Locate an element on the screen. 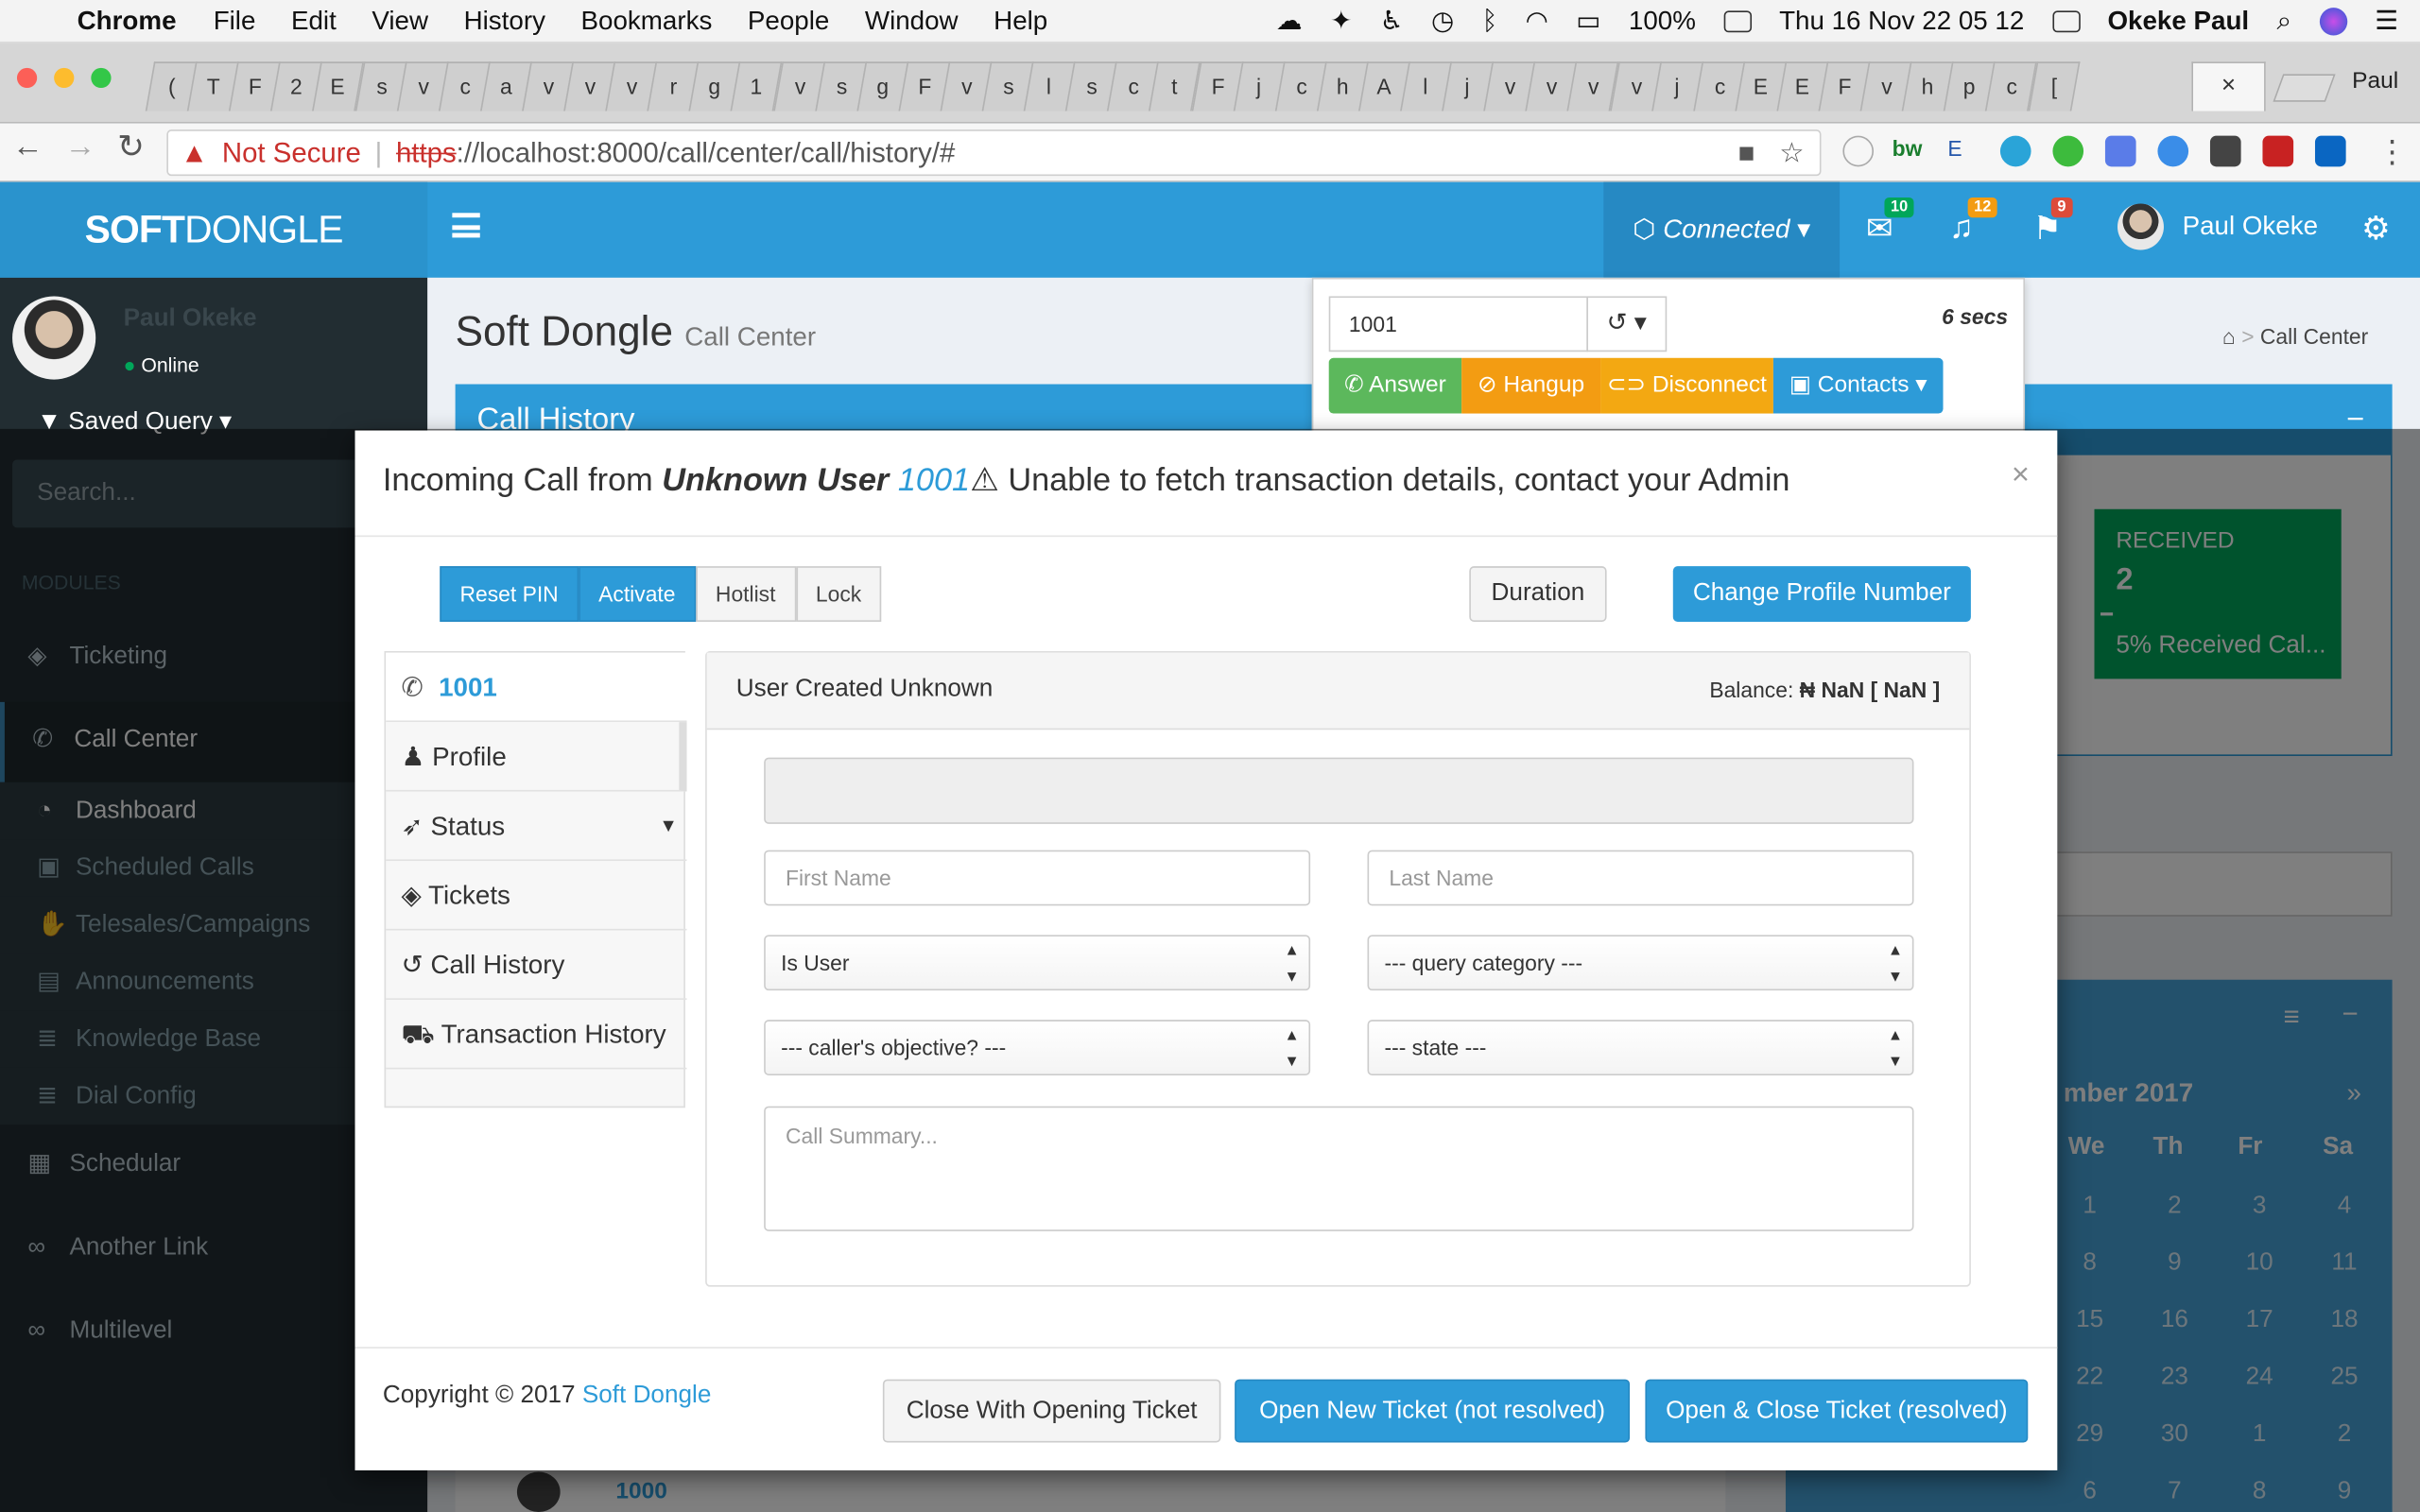 Image resolution: width=2420 pixels, height=1512 pixels. keyboard-icon is located at coordinates (2066, 21).